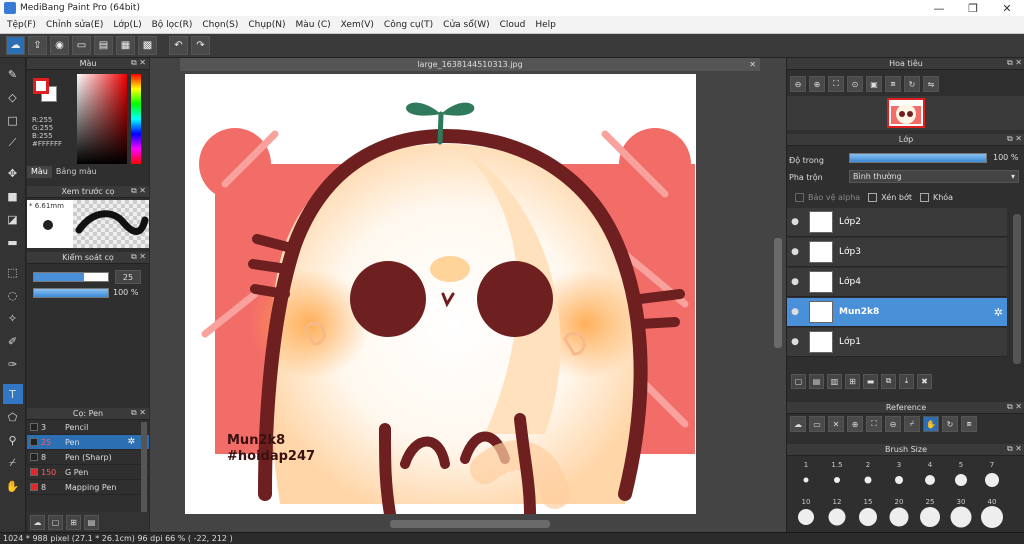  I want to click on brush-size-option: 40, so click(992, 513).